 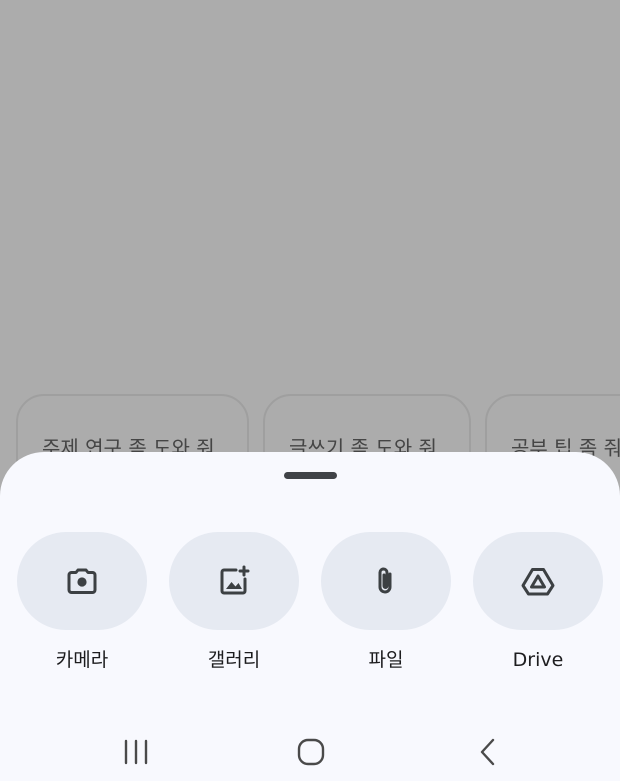 I want to click on drag-handle, so click(x=310, y=475).